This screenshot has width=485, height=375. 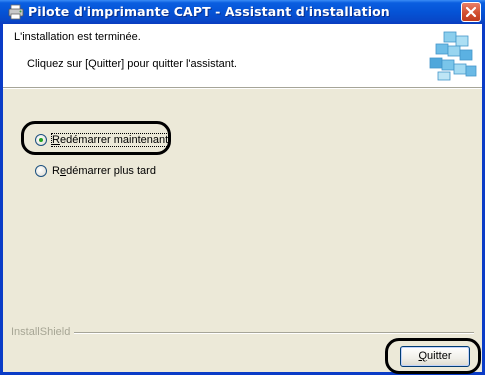 What do you see at coordinates (104, 171) in the screenshot?
I see `restart-later-label: Redémarrer plus tard` at bounding box center [104, 171].